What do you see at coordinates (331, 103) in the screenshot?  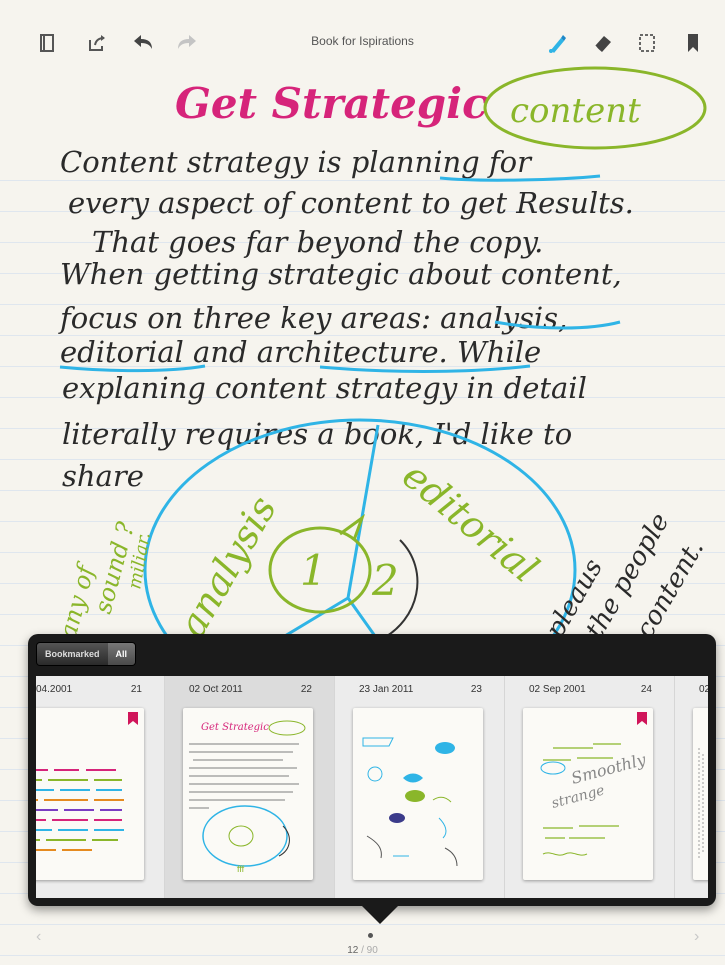 I see `note-heading: Get Strategic` at bounding box center [331, 103].